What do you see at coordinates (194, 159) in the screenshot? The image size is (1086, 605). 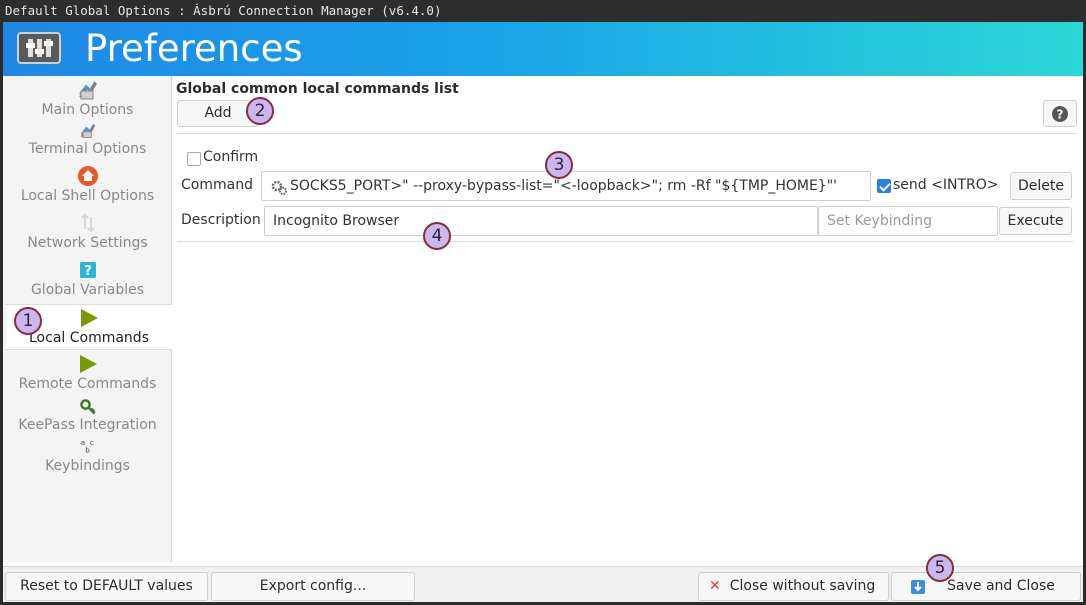 I see `confirm-checkbox` at bounding box center [194, 159].